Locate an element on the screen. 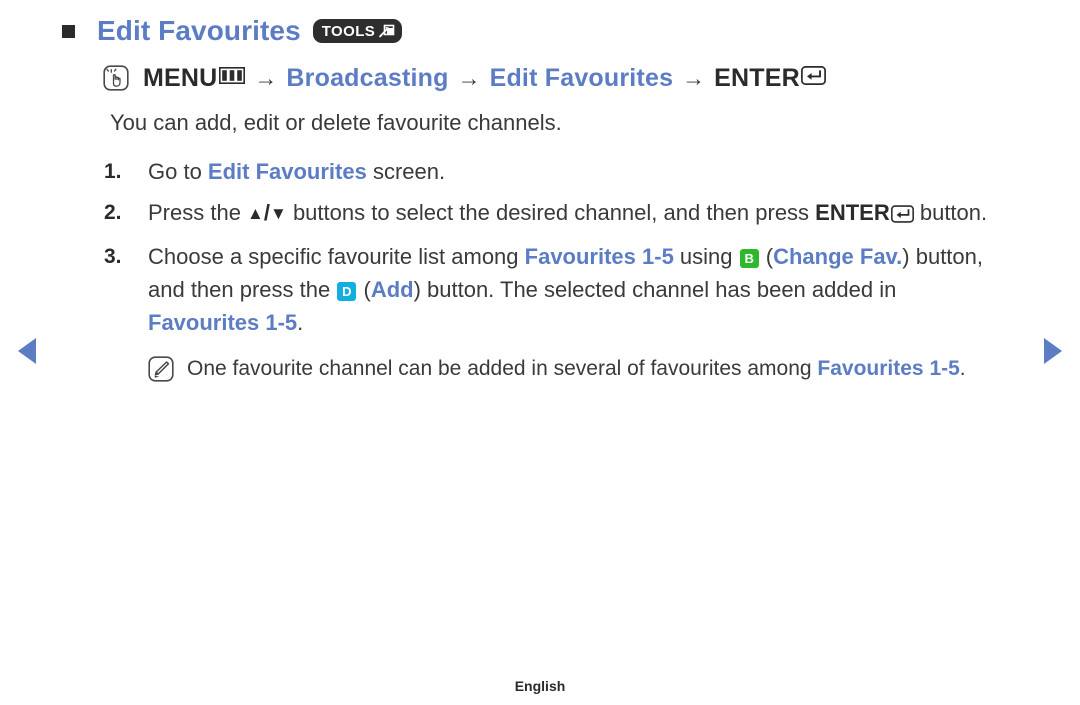  path-arrow-1: → is located at coordinates (266, 77).